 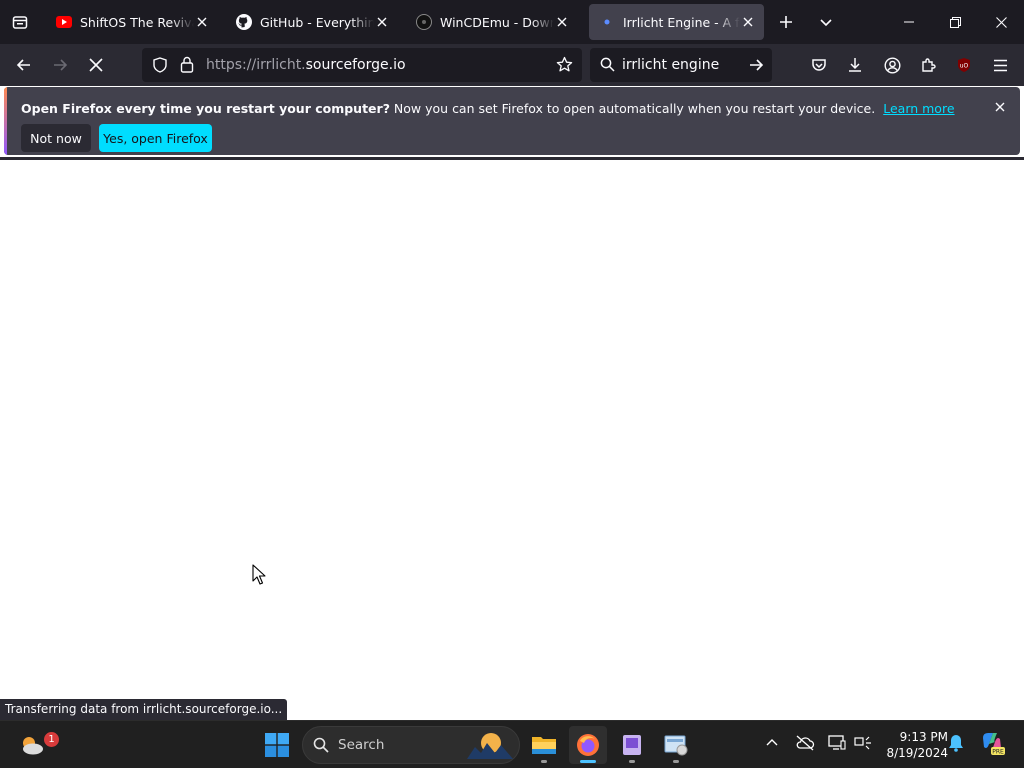 I want to click on onedrive-tray-icon, so click(x=805, y=743).